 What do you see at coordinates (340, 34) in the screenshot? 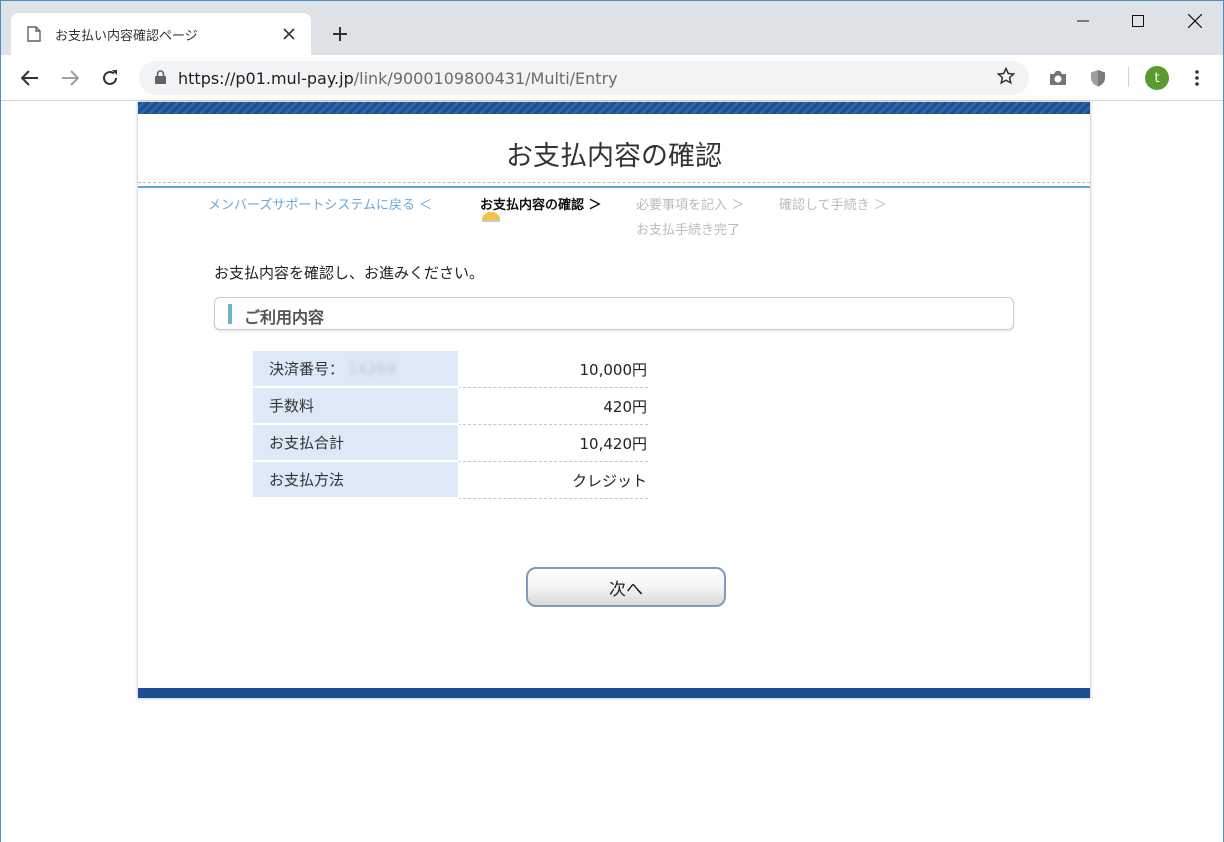
I see `new-tab-icon` at bounding box center [340, 34].